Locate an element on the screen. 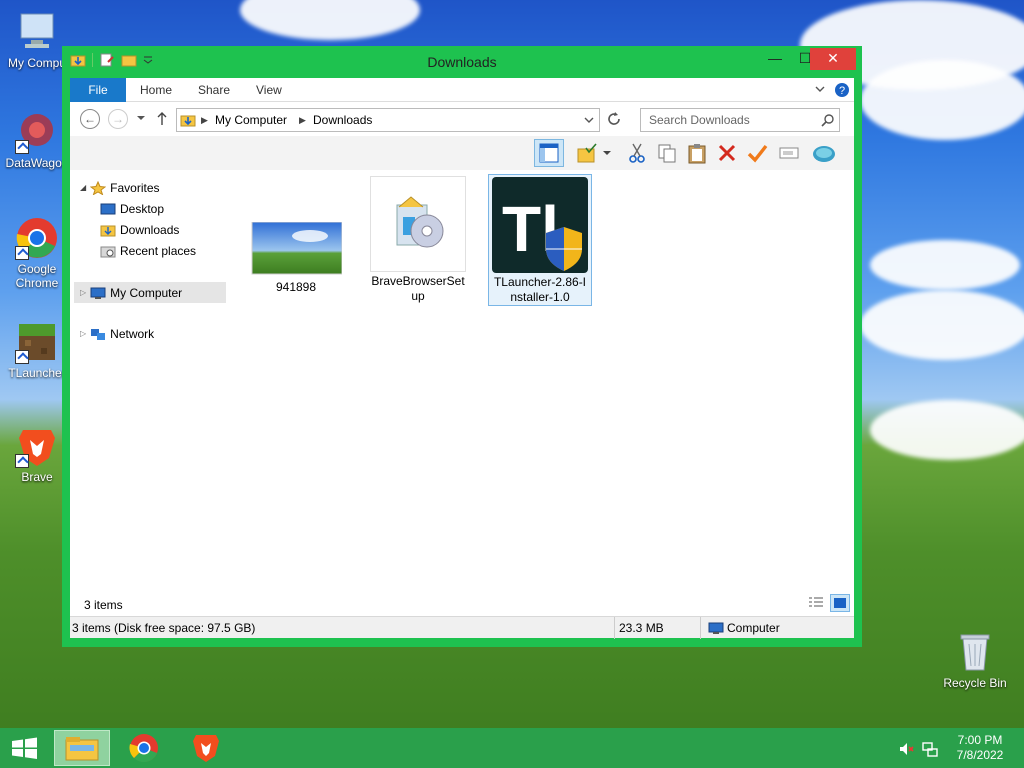 The height and width of the screenshot is (768, 1024). image-thumbnail-icon is located at coordinates (296, 248).